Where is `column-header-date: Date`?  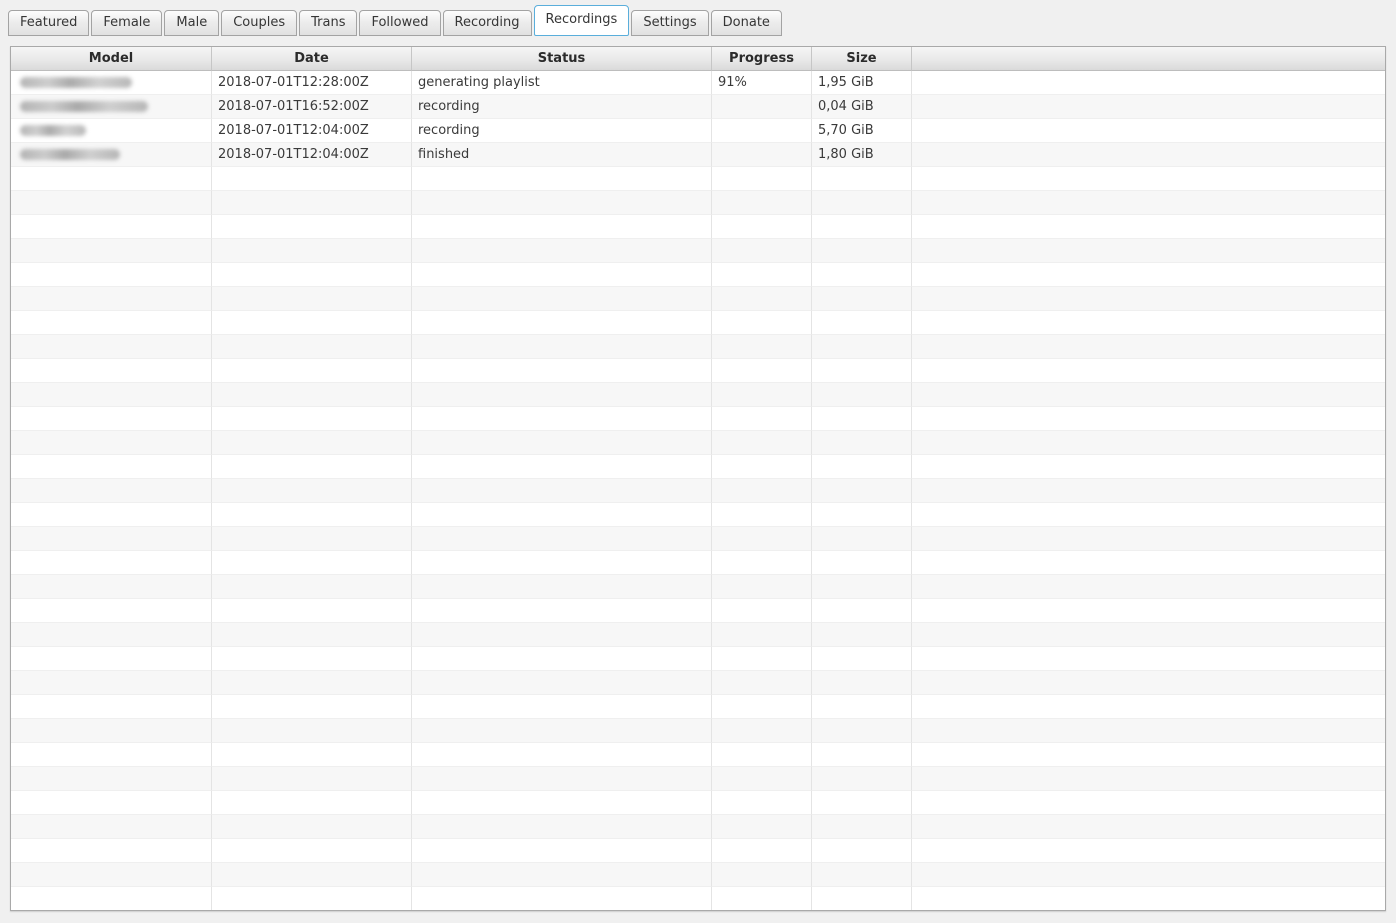 column-header-date: Date is located at coordinates (312, 59).